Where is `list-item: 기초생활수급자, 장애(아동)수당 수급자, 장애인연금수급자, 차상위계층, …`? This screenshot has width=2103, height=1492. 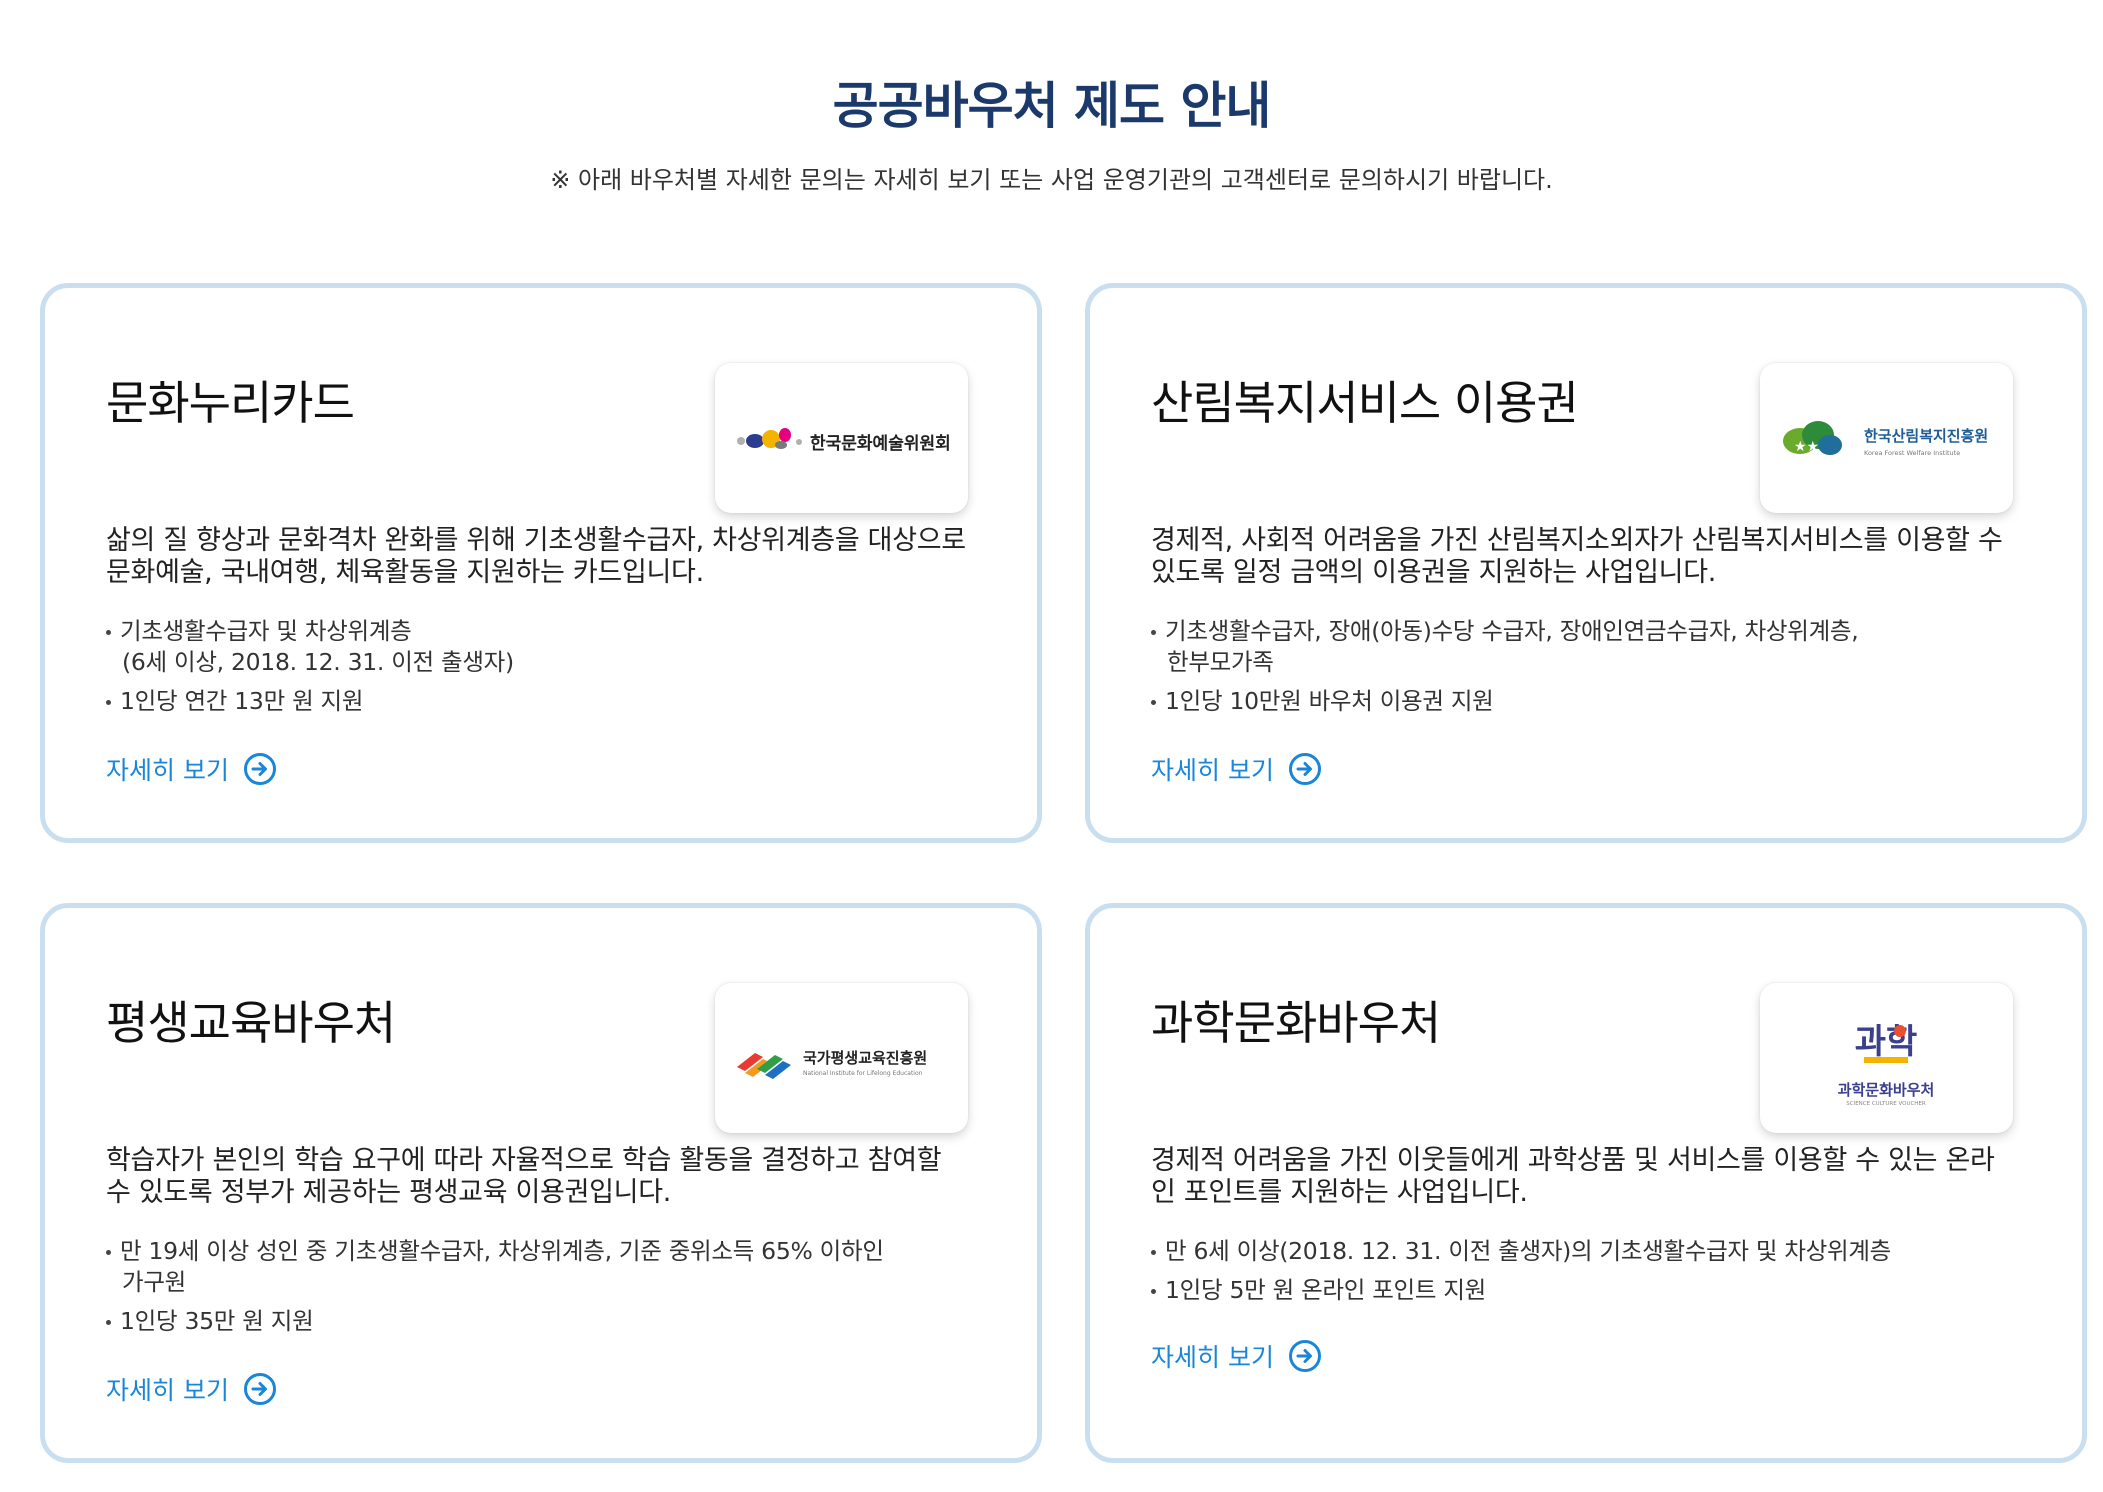
list-item: 기초생활수급자, 장애(아동)수당 수급자, 장애인연금수급자, 차상위계층, … is located at coordinates (1591, 647).